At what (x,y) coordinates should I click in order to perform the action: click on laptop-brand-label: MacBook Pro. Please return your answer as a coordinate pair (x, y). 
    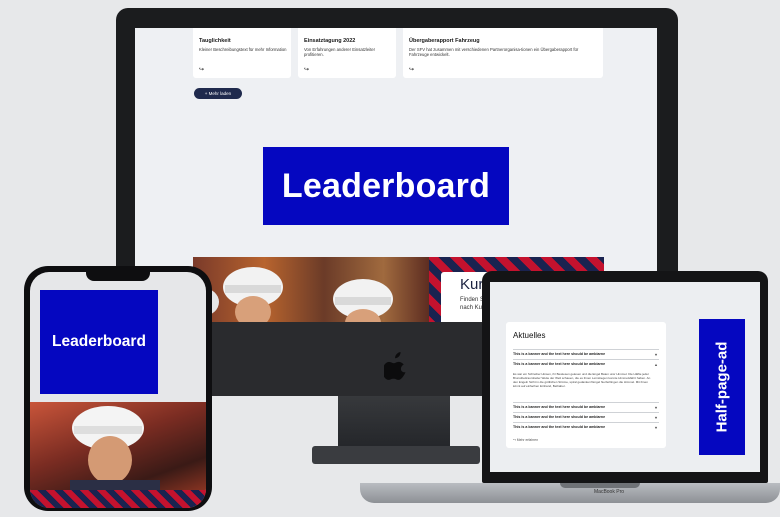
    Looking at the image, I should click on (609, 492).